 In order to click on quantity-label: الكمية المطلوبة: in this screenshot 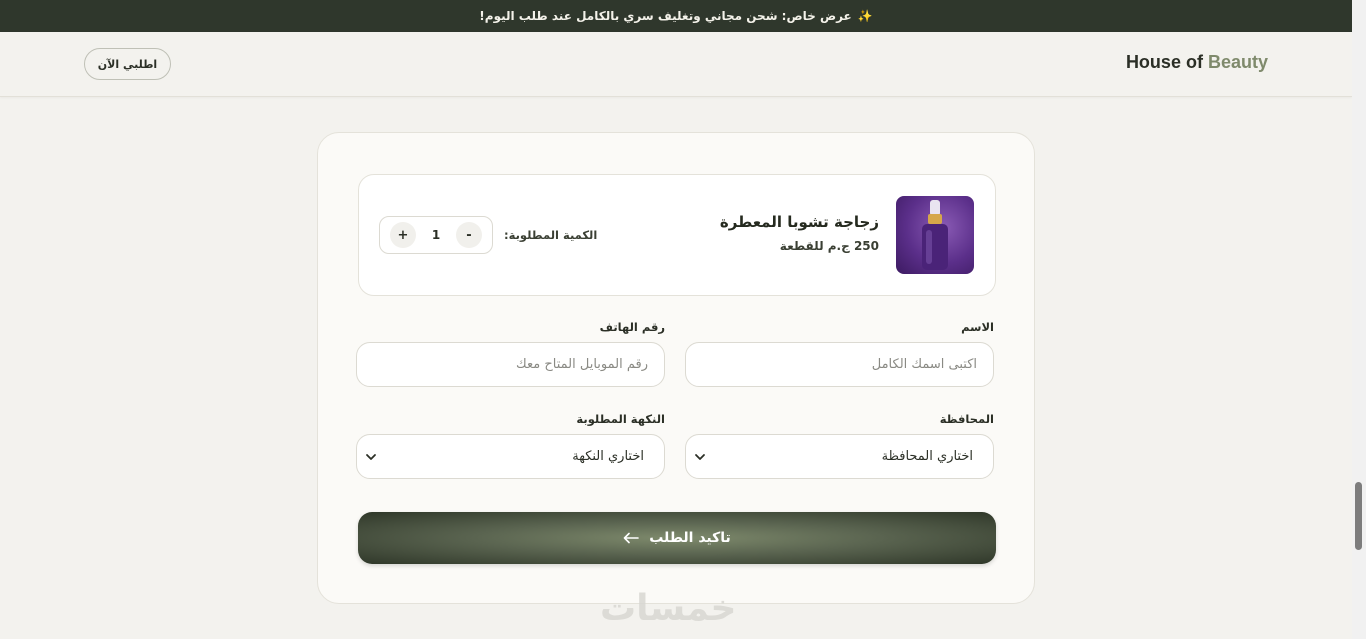, I will do `click(551, 235)`.